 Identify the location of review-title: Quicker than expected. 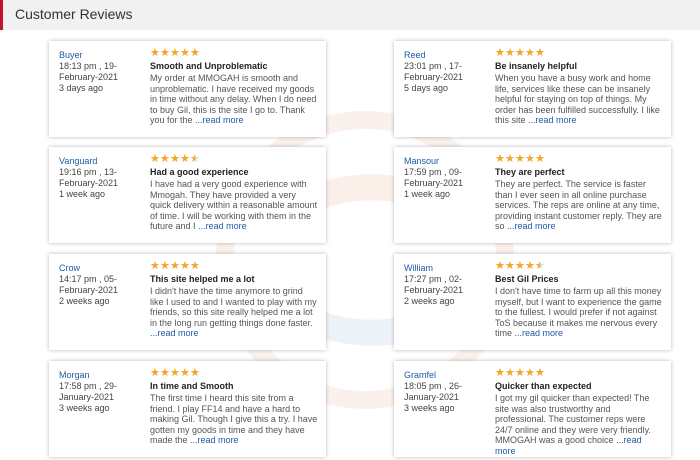
(543, 386).